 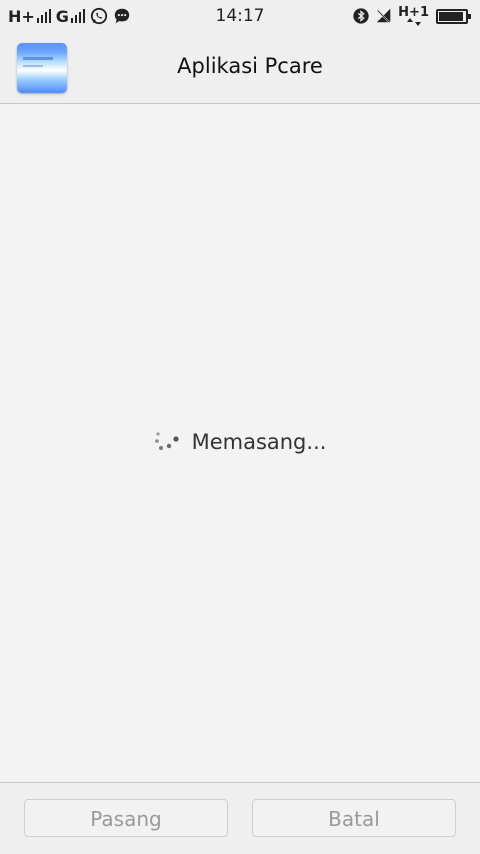 I want to click on cancel-button: Batal, so click(x=354, y=818).